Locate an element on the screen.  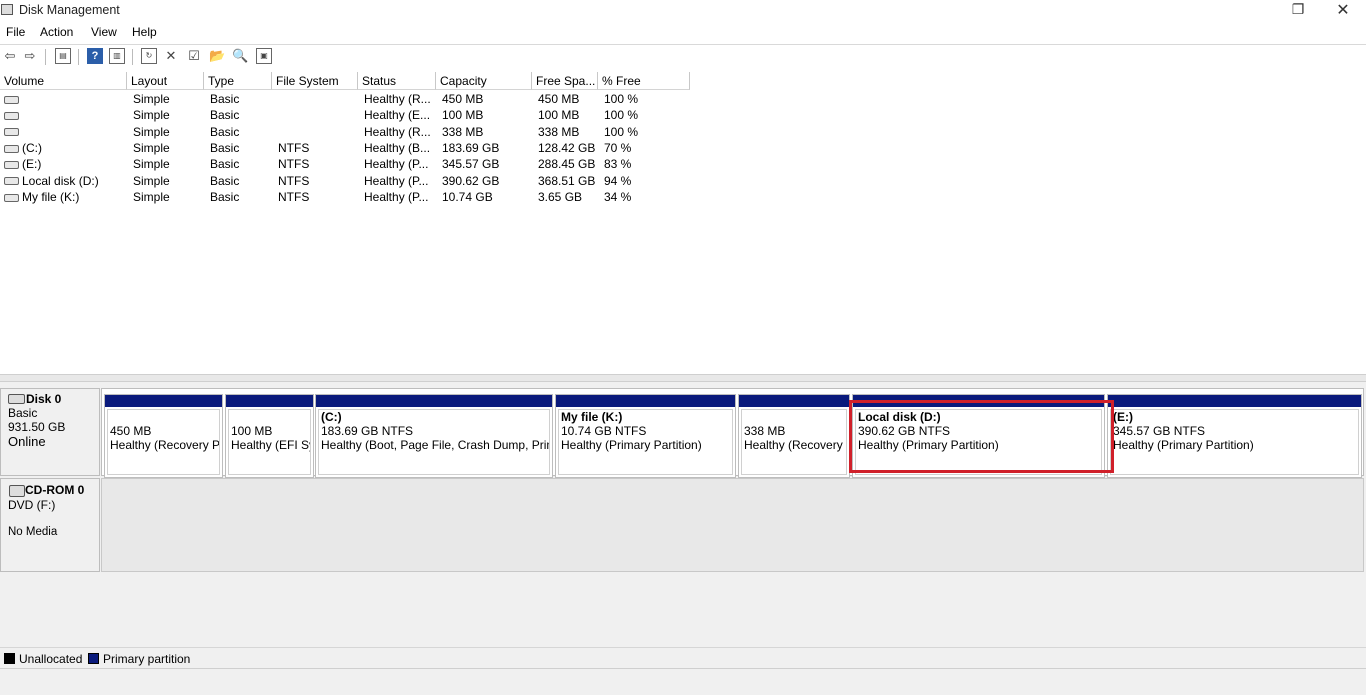
disk-size: 931.50 GB is located at coordinates (37, 427).